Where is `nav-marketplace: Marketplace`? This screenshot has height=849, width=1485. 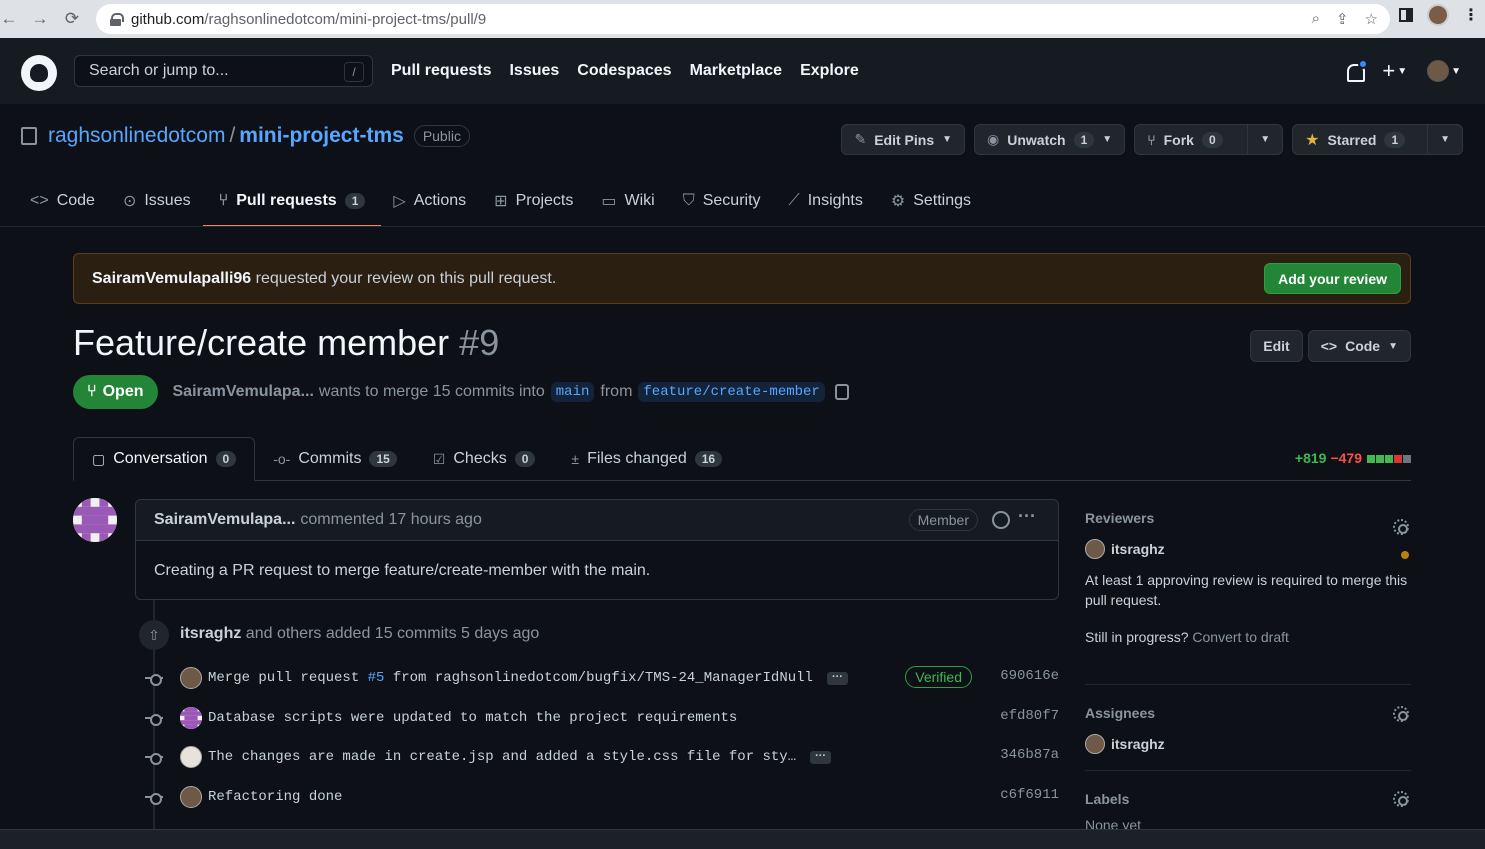 nav-marketplace: Marketplace is located at coordinates (736, 71).